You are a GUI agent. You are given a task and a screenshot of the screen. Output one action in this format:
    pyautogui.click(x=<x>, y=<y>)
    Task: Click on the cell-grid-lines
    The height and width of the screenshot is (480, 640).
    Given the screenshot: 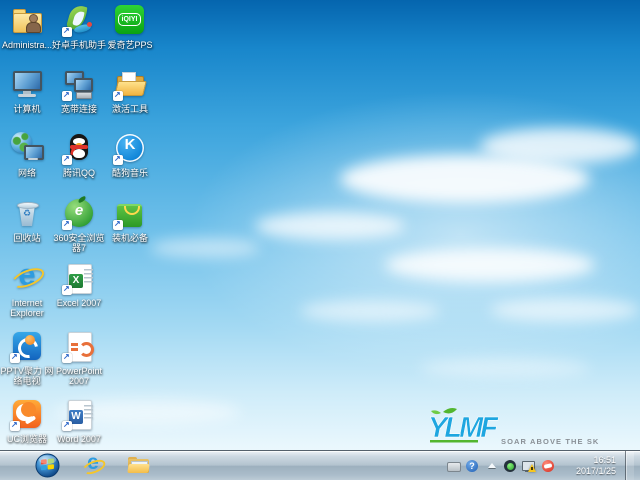 What is the action you would take?
    pyautogui.click(x=88, y=276)
    